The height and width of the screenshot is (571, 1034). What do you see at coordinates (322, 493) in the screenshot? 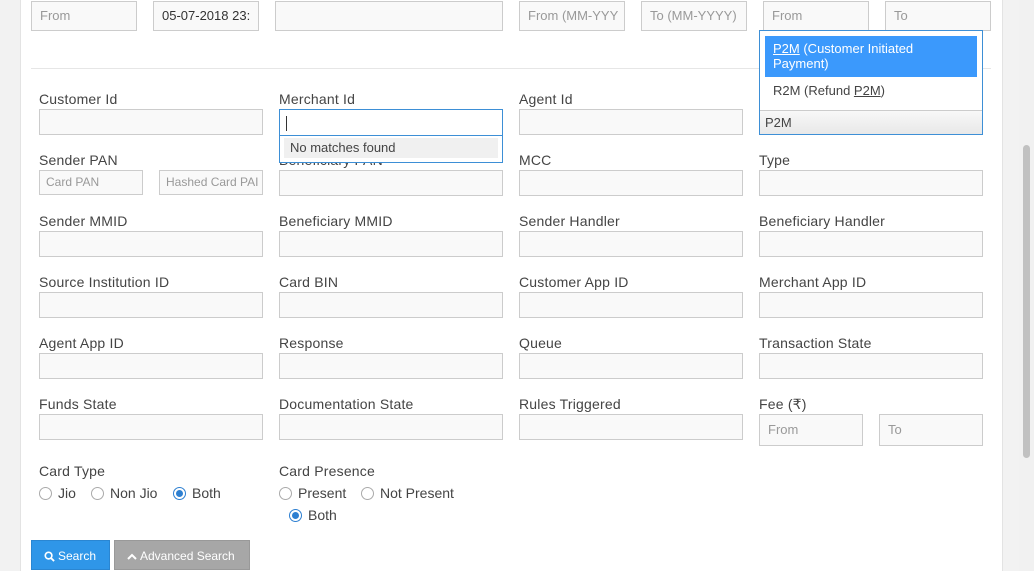
I see `radio-label: Present` at bounding box center [322, 493].